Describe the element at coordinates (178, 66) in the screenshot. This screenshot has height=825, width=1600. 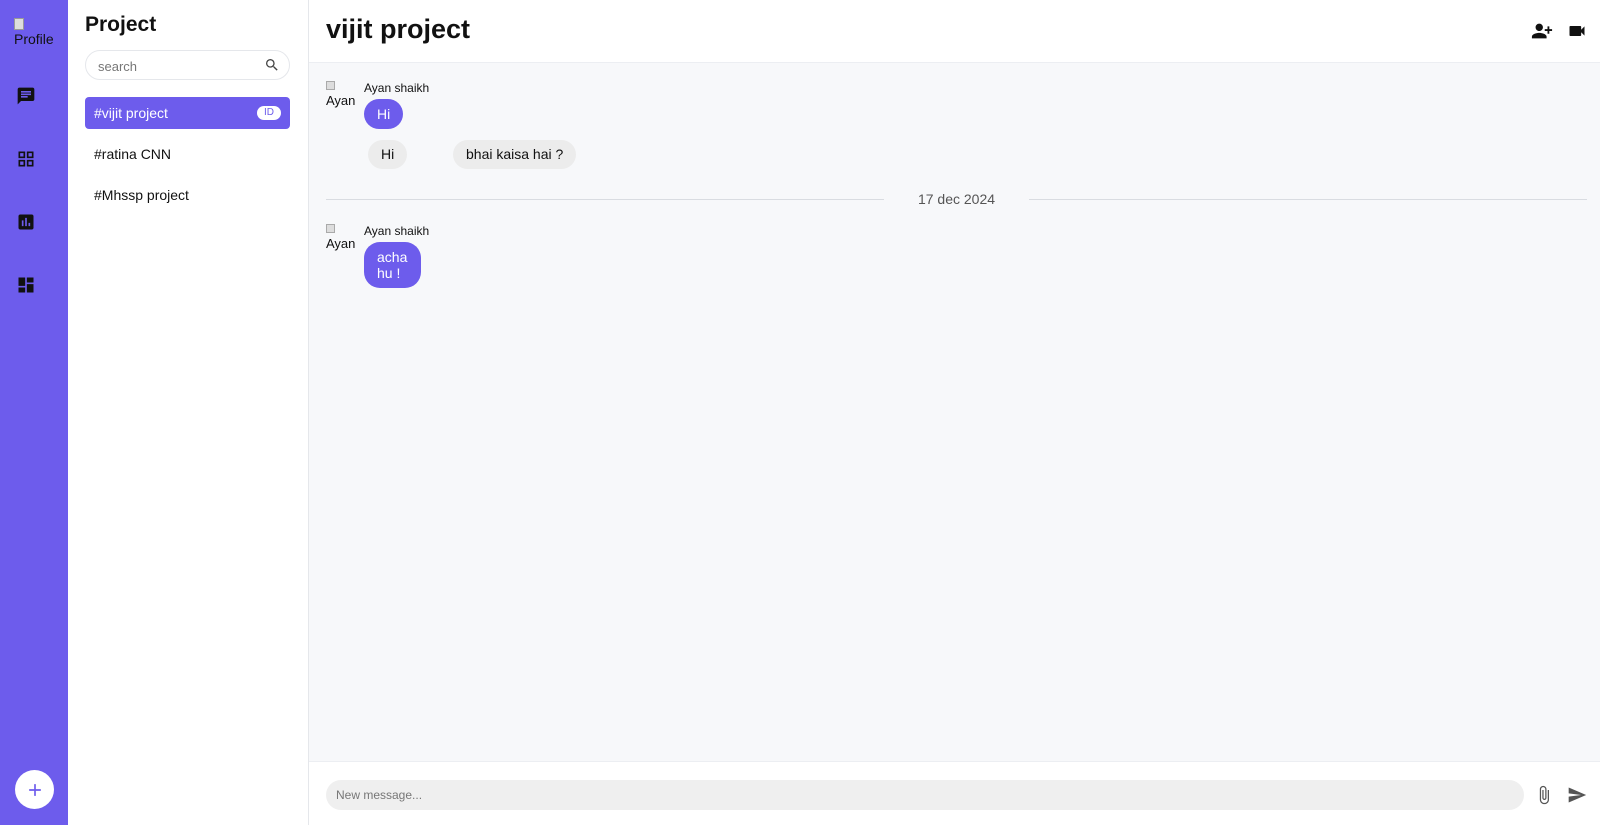
I see `search-input` at that location.